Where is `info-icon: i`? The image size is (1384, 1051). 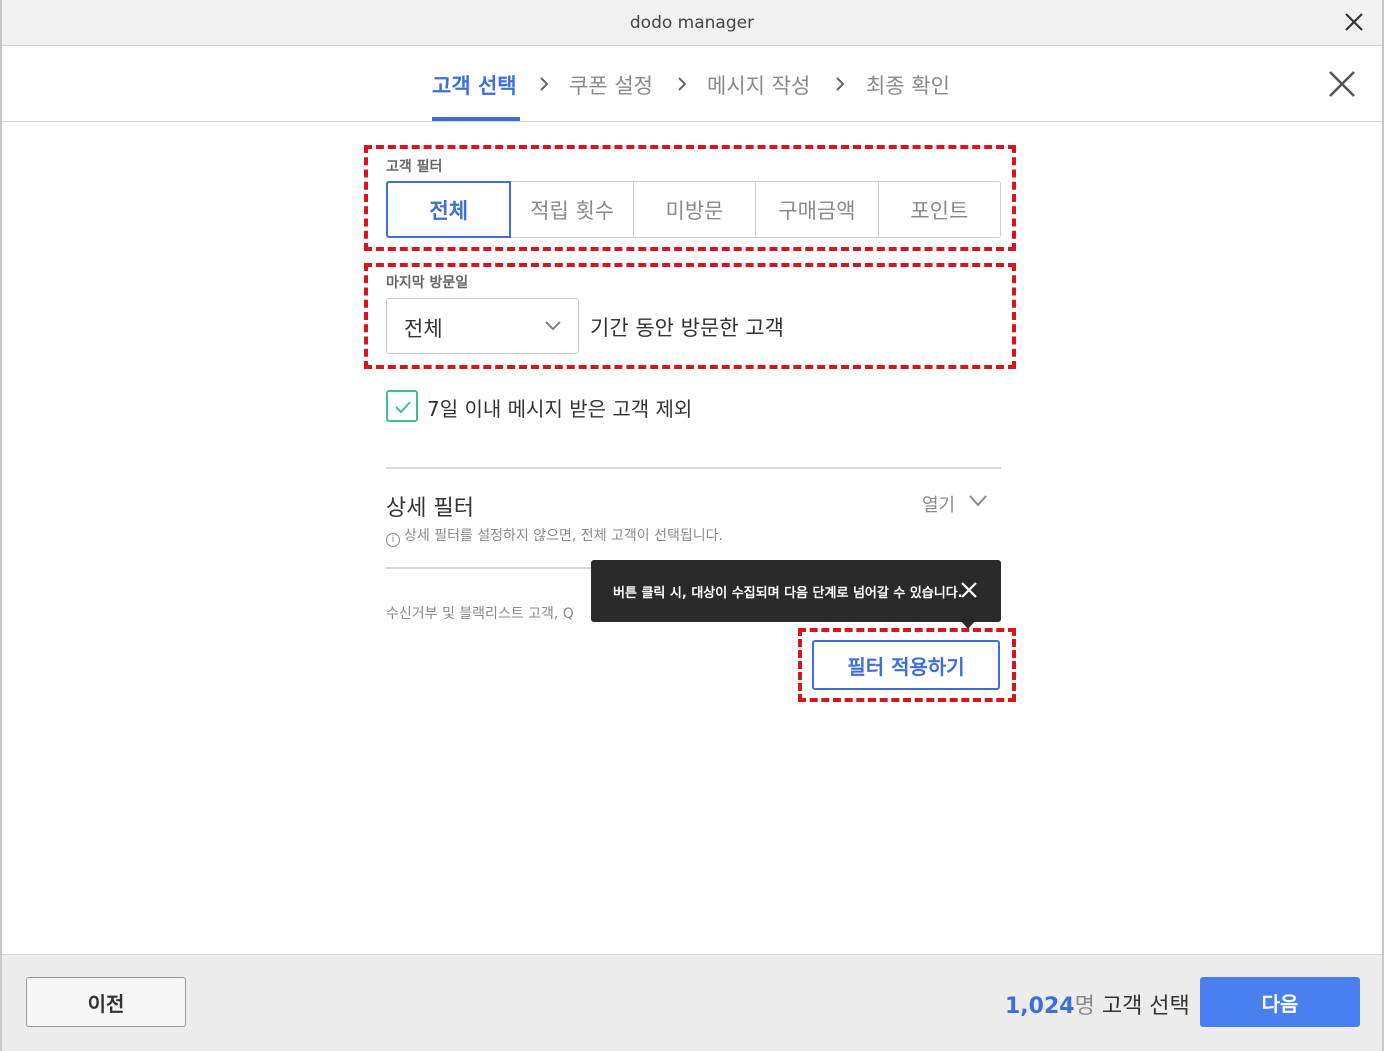 info-icon: i is located at coordinates (393, 540).